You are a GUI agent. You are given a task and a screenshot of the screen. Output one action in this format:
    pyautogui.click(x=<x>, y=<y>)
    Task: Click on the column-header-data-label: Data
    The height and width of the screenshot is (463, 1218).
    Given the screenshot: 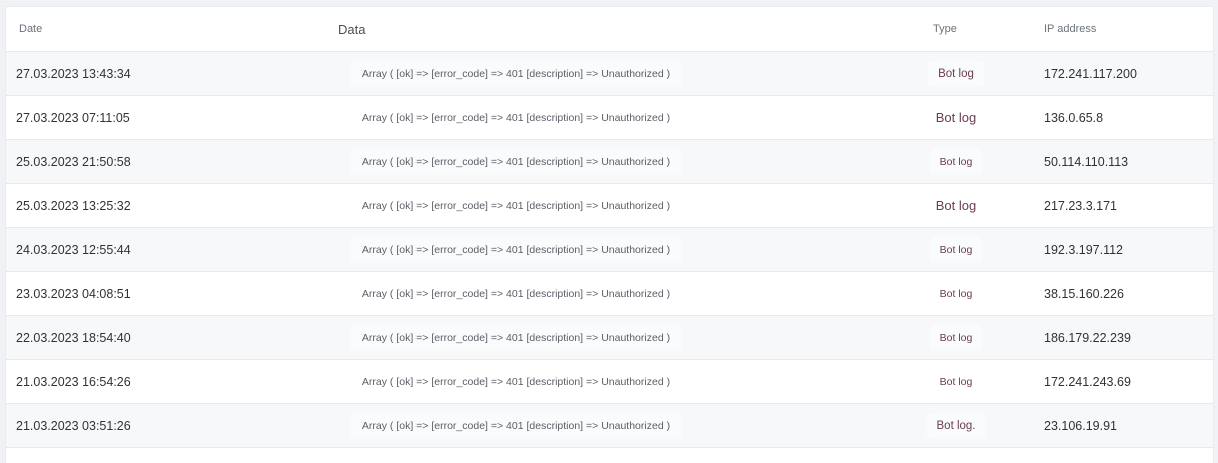 What is the action you would take?
    pyautogui.click(x=352, y=29)
    